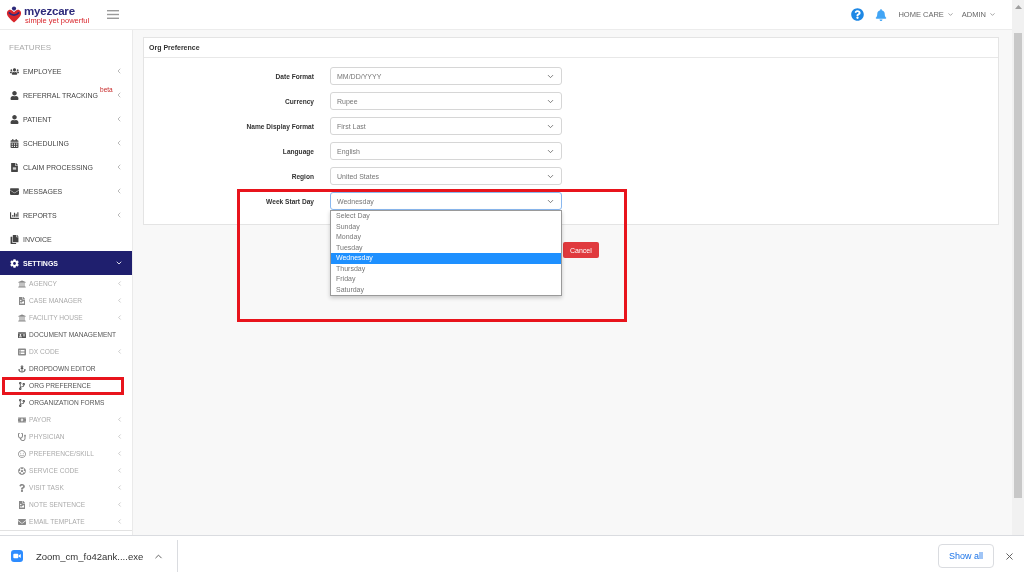 The image size is (1024, 576). What do you see at coordinates (21, 351) in the screenshot?
I see `list-icon` at bounding box center [21, 351].